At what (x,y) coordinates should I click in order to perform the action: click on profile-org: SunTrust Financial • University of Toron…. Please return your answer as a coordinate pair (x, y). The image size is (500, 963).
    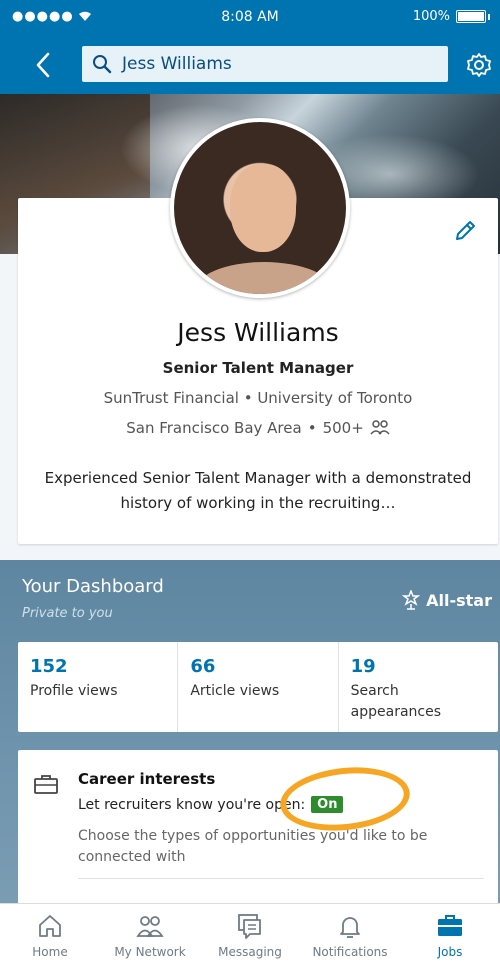
    Looking at the image, I should click on (258, 398).